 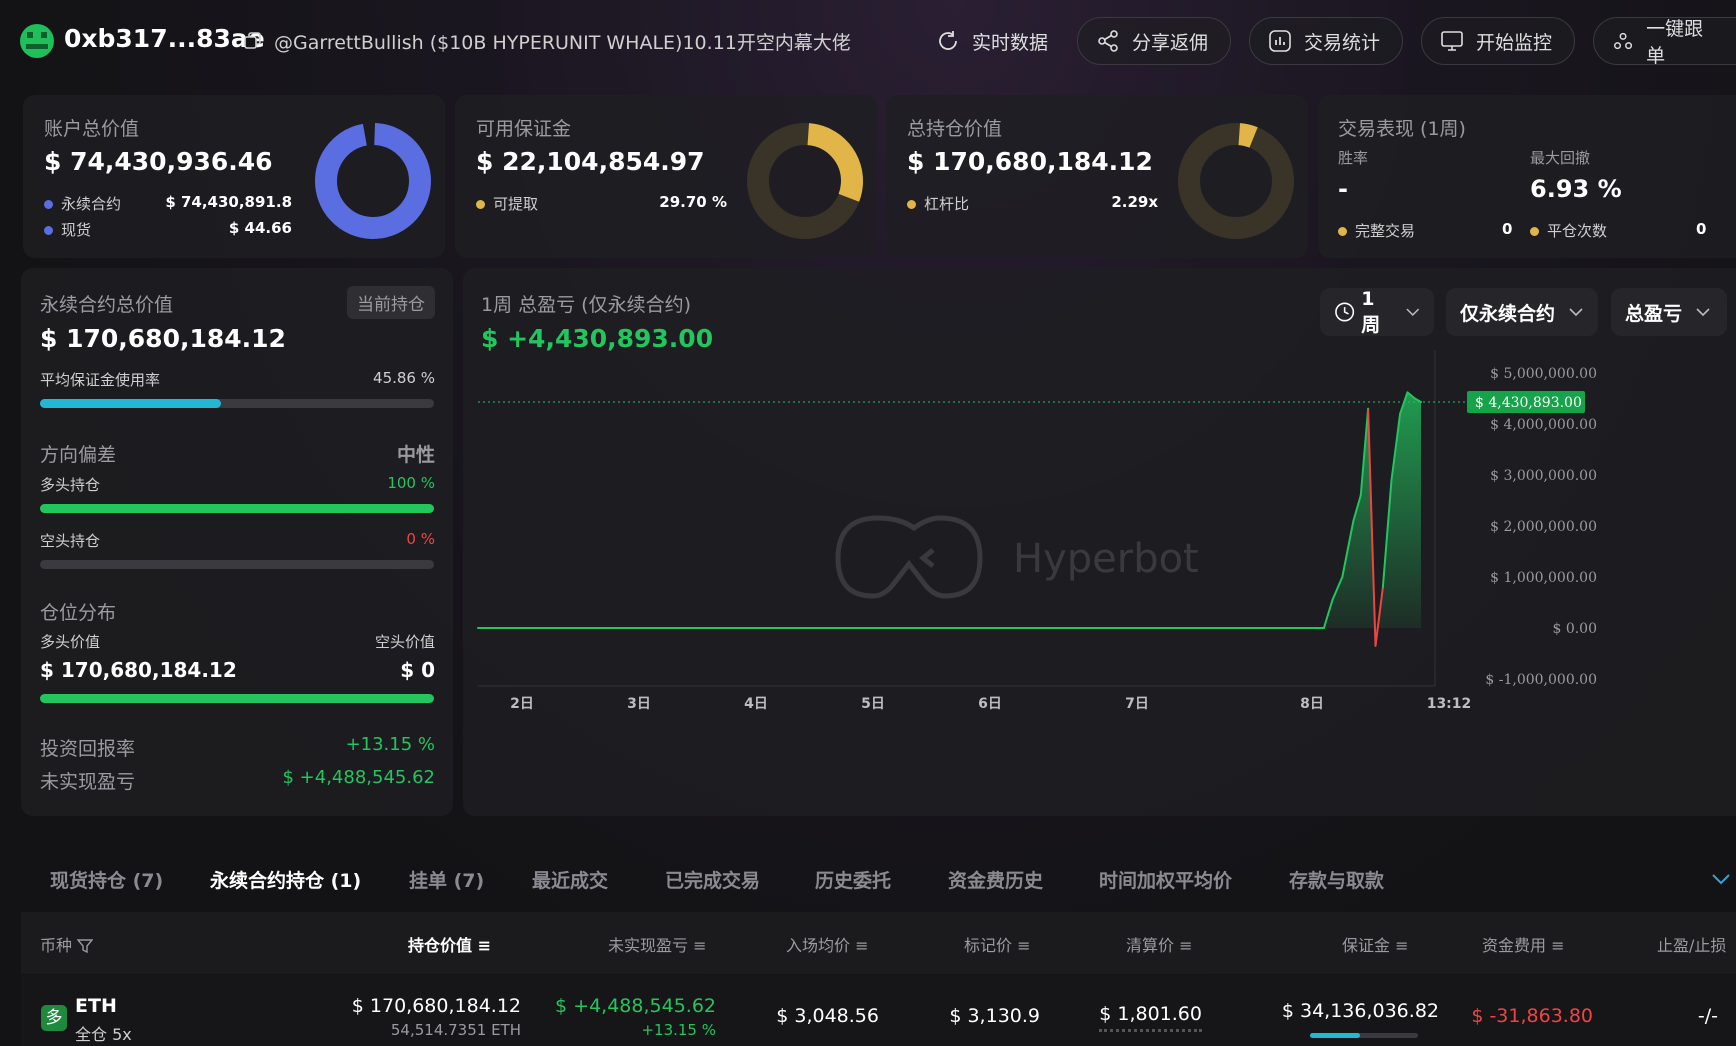 I want to click on metric-dropdown-label: 总盈亏, so click(x=1654, y=313).